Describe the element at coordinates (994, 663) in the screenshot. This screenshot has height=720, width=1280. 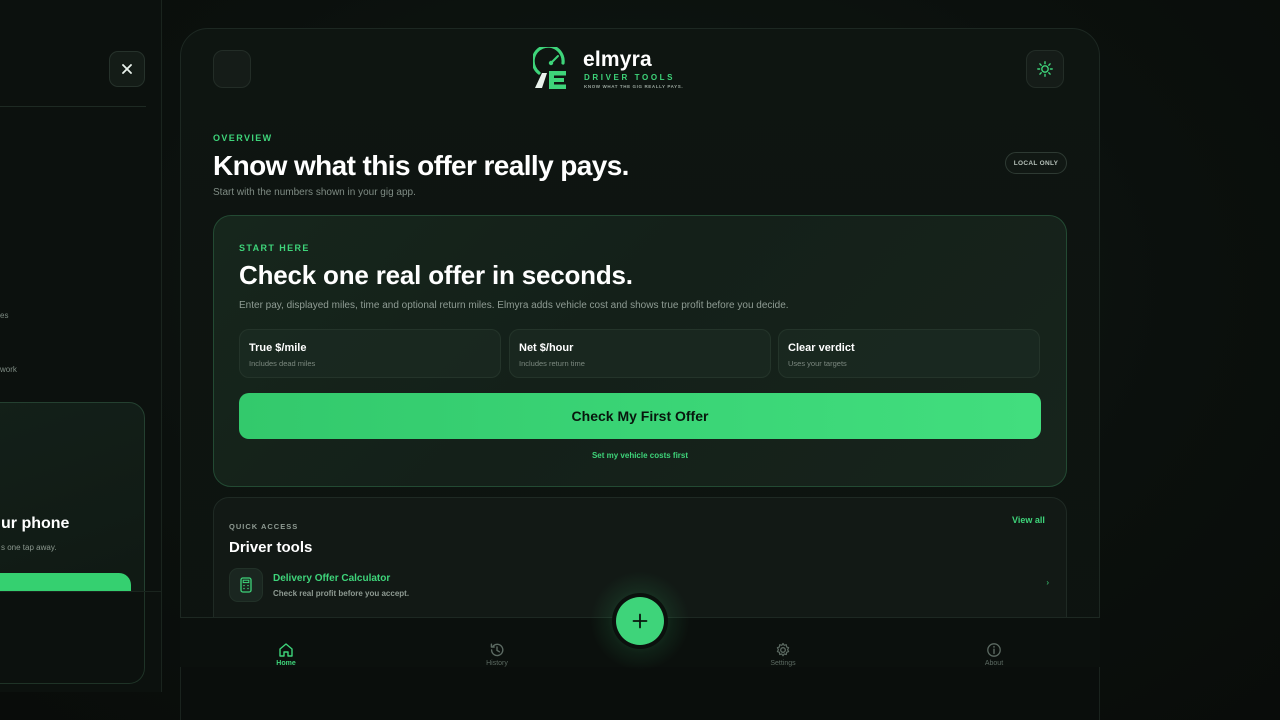
I see `tab-label: About` at that location.